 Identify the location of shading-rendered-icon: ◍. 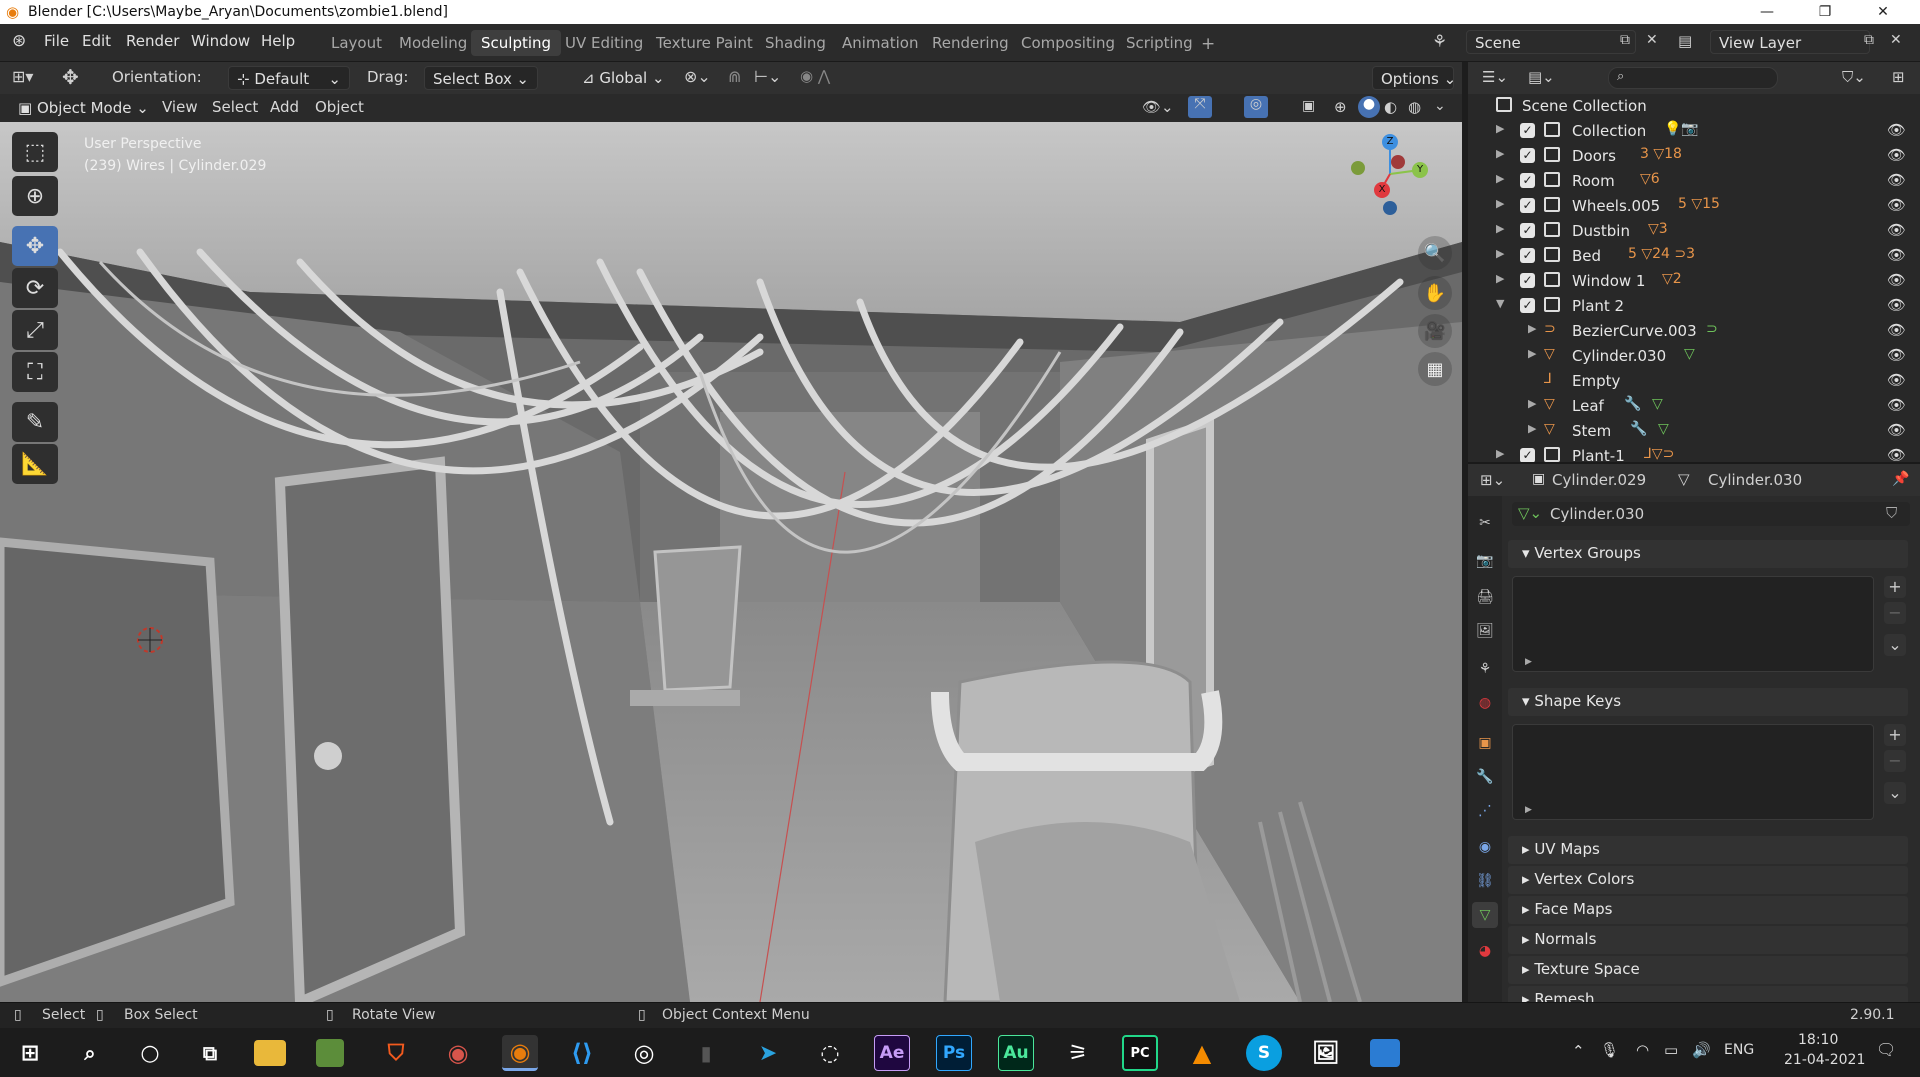
(1414, 107).